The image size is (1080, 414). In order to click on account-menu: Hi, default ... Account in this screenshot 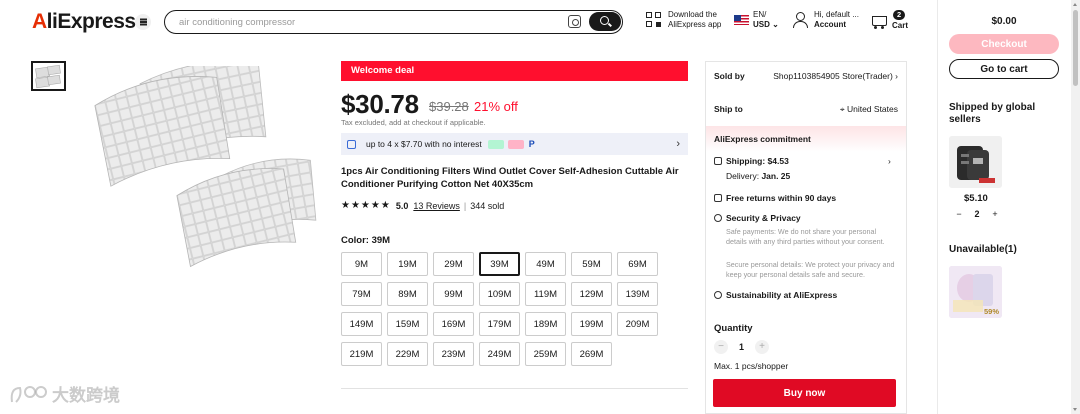, I will do `click(826, 20)`.